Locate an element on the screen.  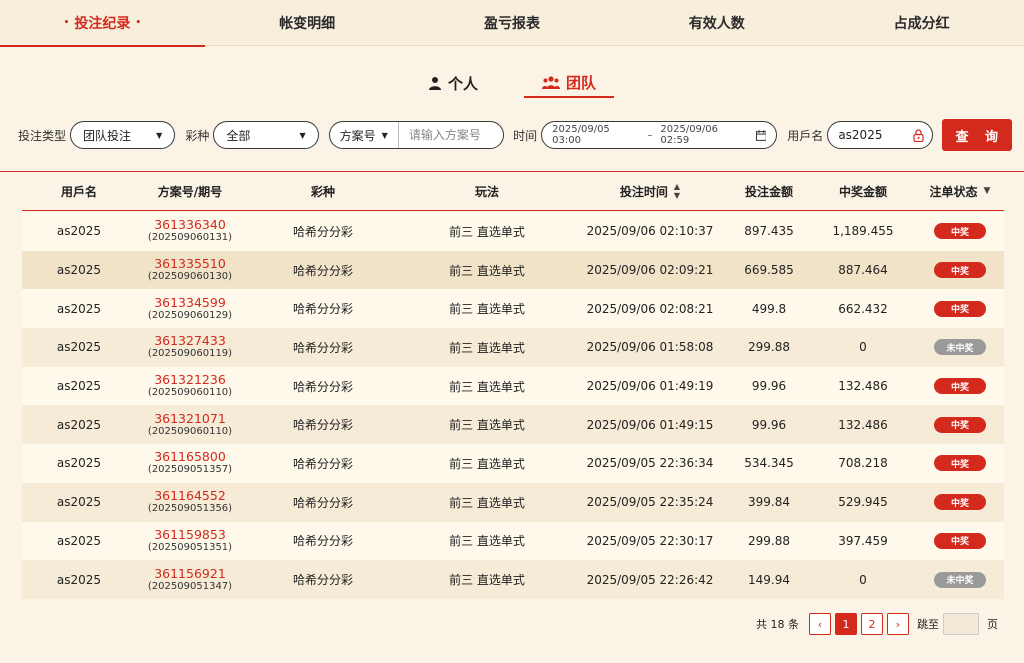
plan-number-link: 361156921 is located at coordinates (190, 573).